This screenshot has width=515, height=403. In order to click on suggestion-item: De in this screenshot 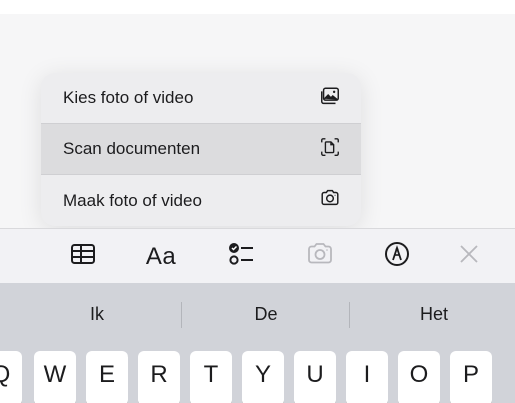, I will do `click(266, 314)`.